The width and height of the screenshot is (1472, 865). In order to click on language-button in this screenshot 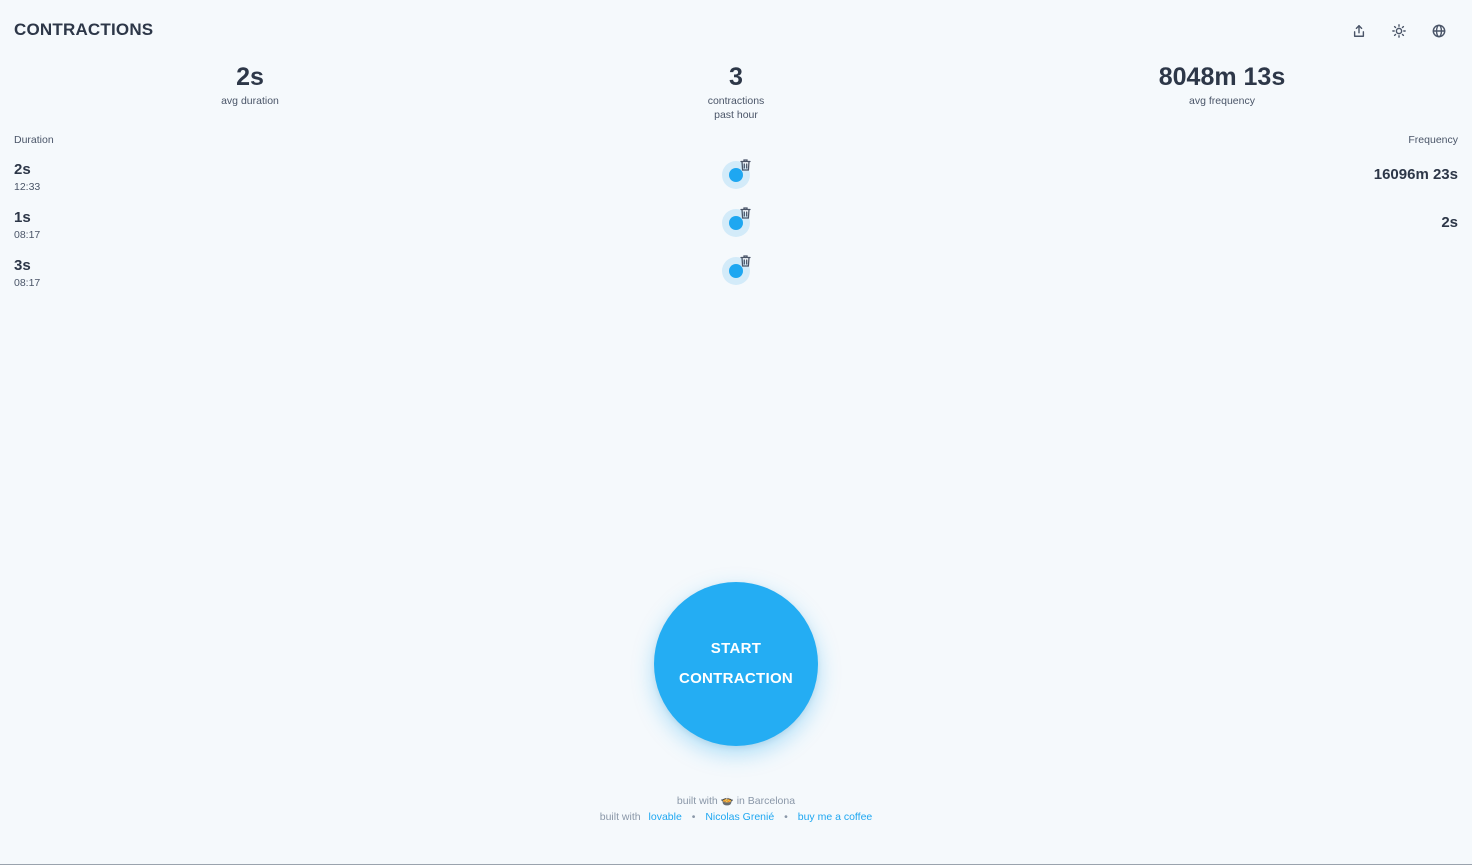, I will do `click(1439, 31)`.